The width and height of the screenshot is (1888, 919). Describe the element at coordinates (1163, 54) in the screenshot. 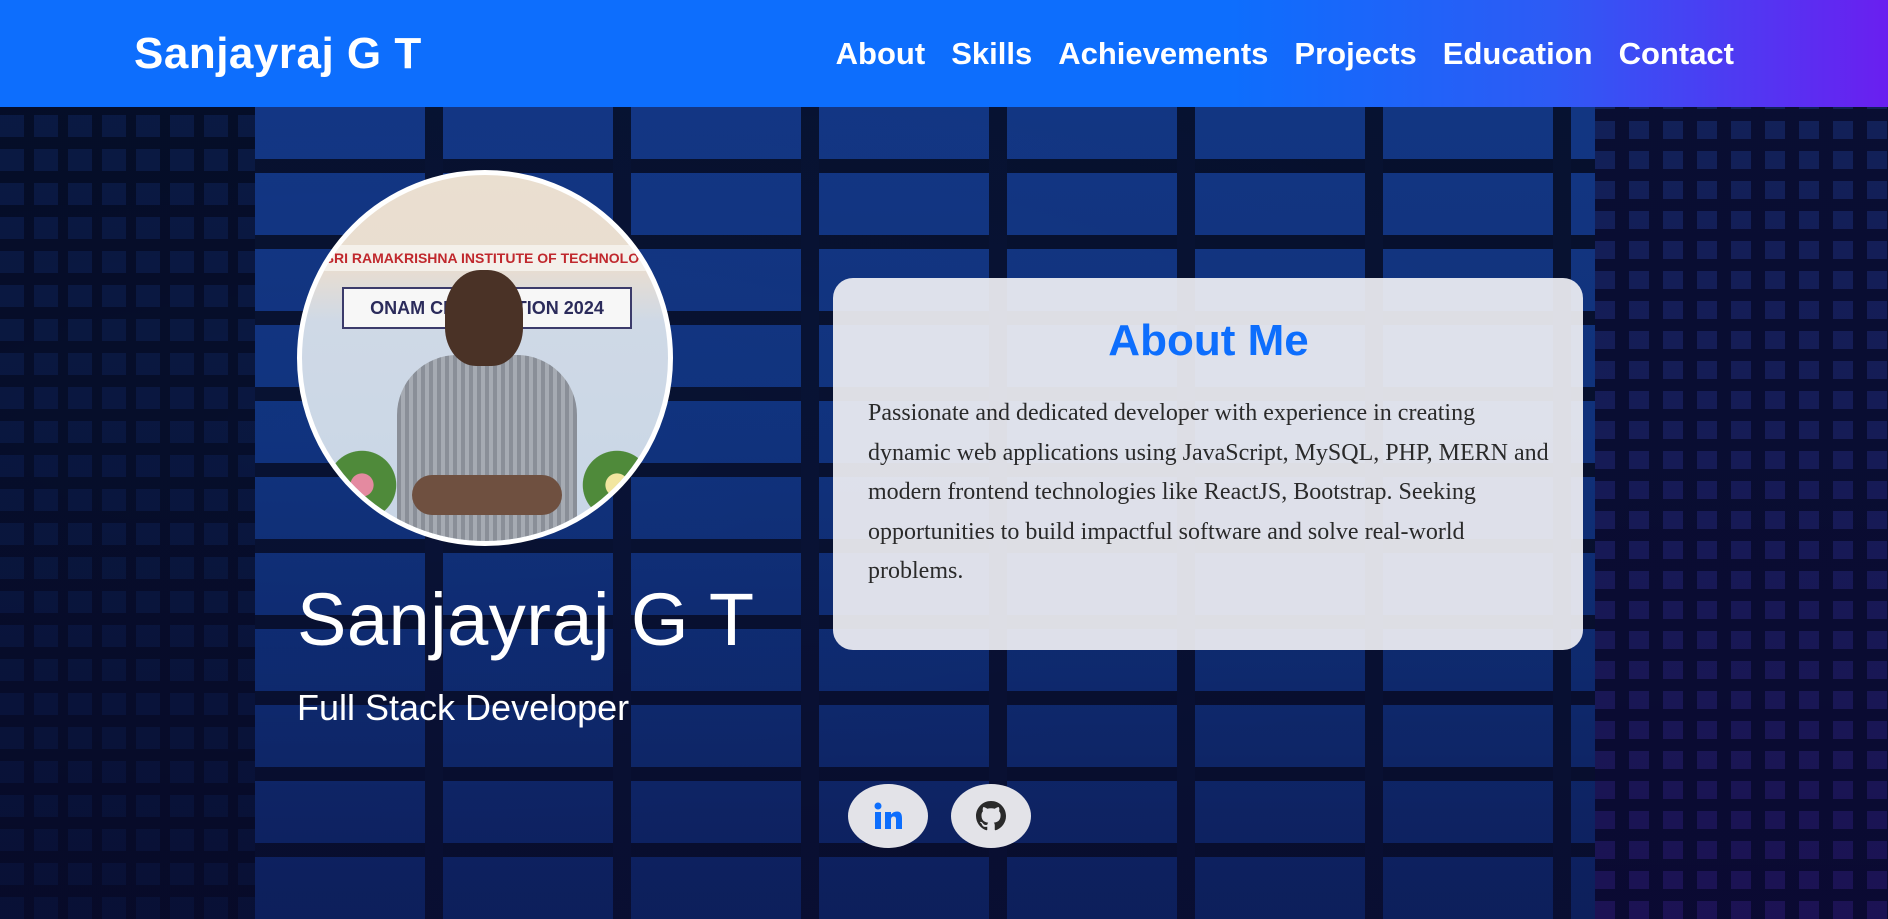

I see `nav-link-achievements: Achievements` at that location.